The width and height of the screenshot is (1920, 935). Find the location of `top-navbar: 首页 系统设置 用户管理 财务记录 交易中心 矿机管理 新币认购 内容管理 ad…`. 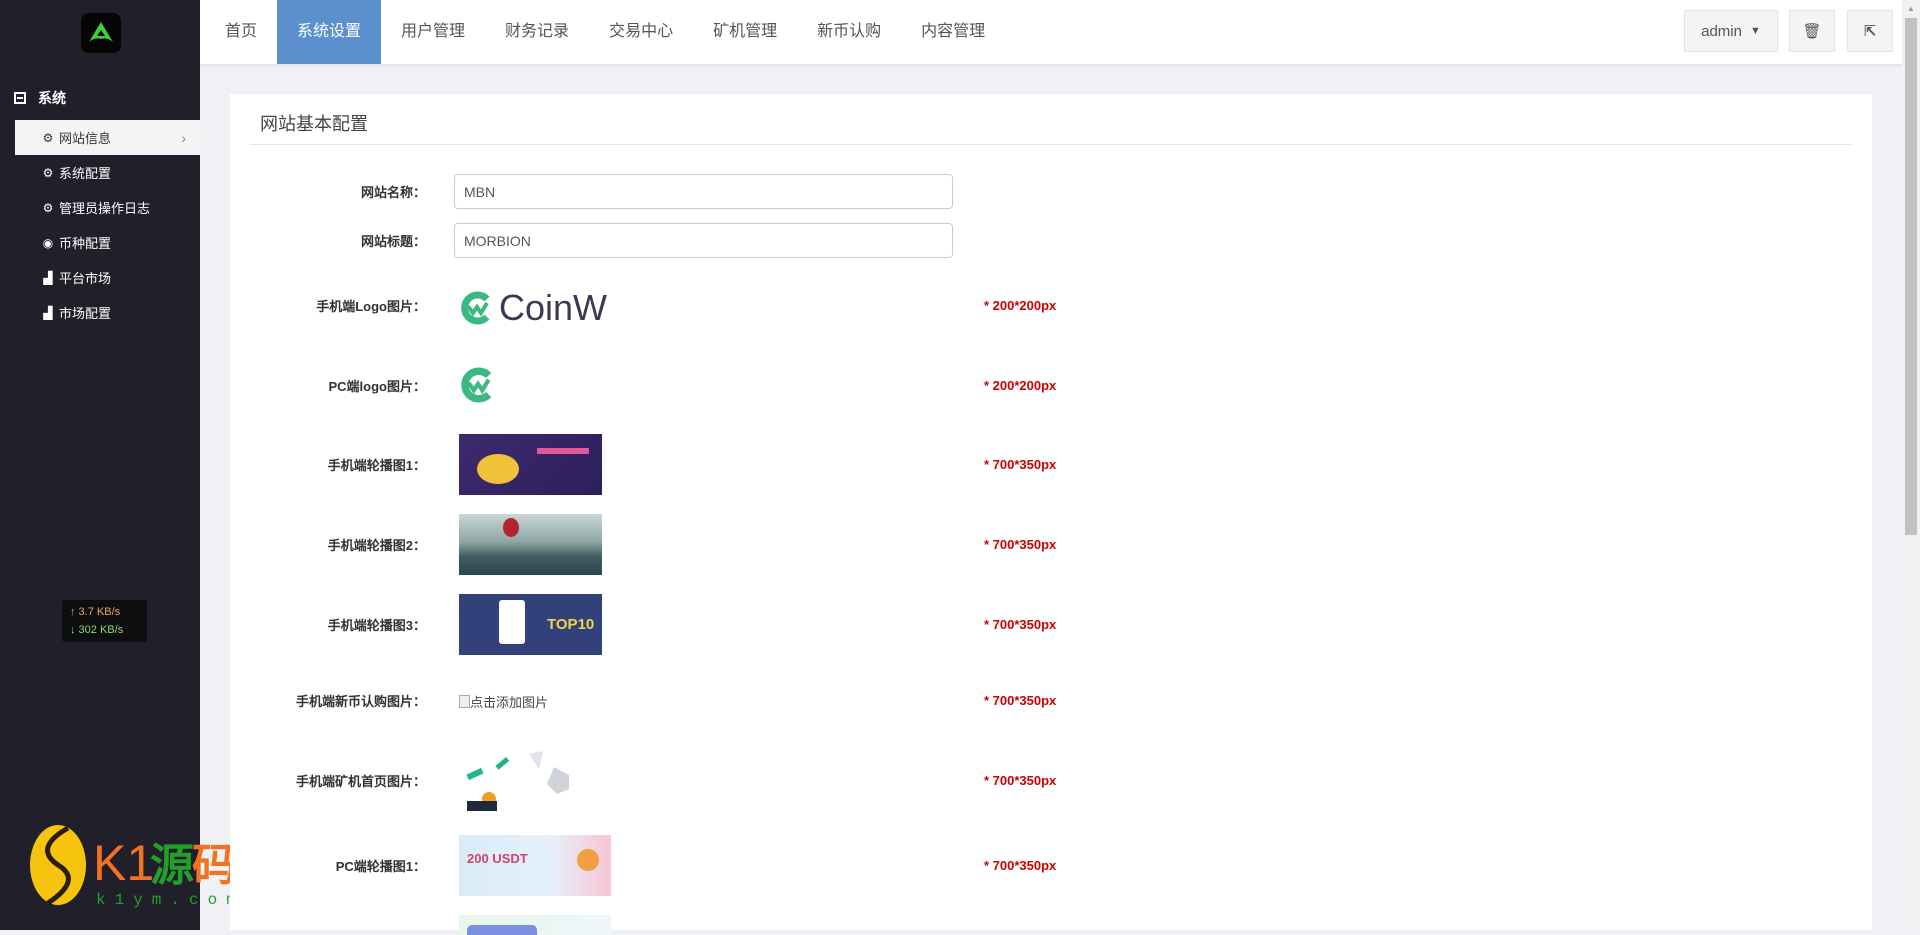

top-navbar: 首页 系统设置 用户管理 财务记录 交易中心 矿机管理 新币认购 内容管理 ad… is located at coordinates (1060, 32).